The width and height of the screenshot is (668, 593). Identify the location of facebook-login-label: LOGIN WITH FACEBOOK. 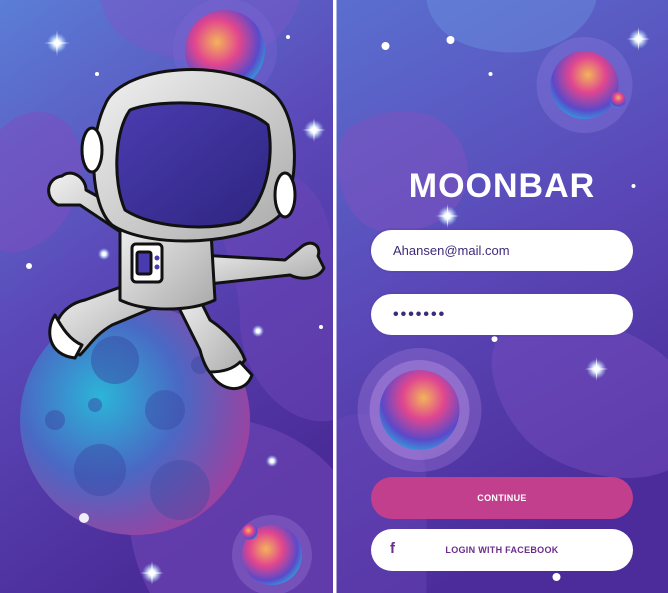
(502, 550).